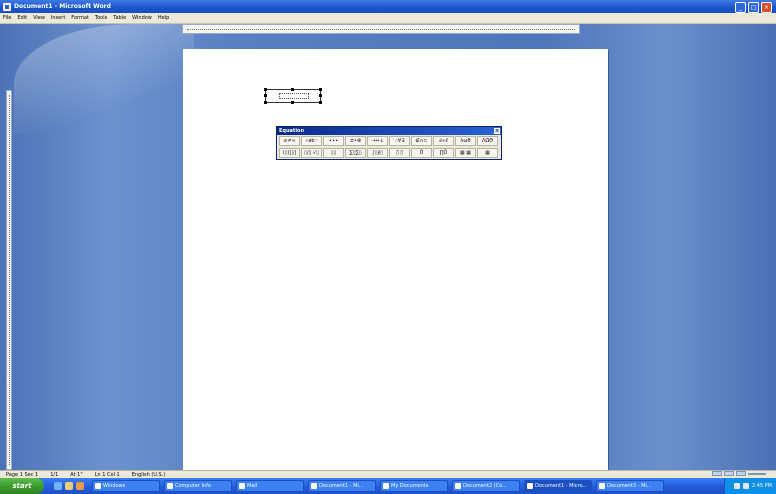  I want to click on set-theory-symbols-button: ∉∩⊂, so click(421, 141).